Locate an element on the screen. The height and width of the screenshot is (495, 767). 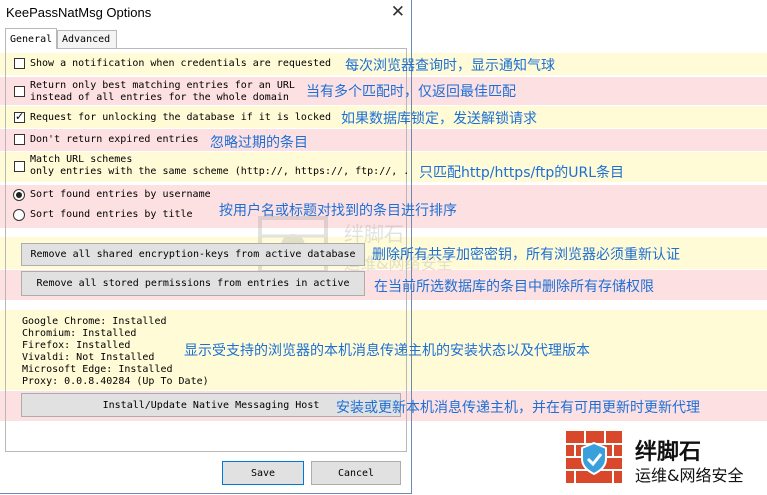
brand-logo: 绊脚石 运维&网络安全 is located at coordinates (665, 458).